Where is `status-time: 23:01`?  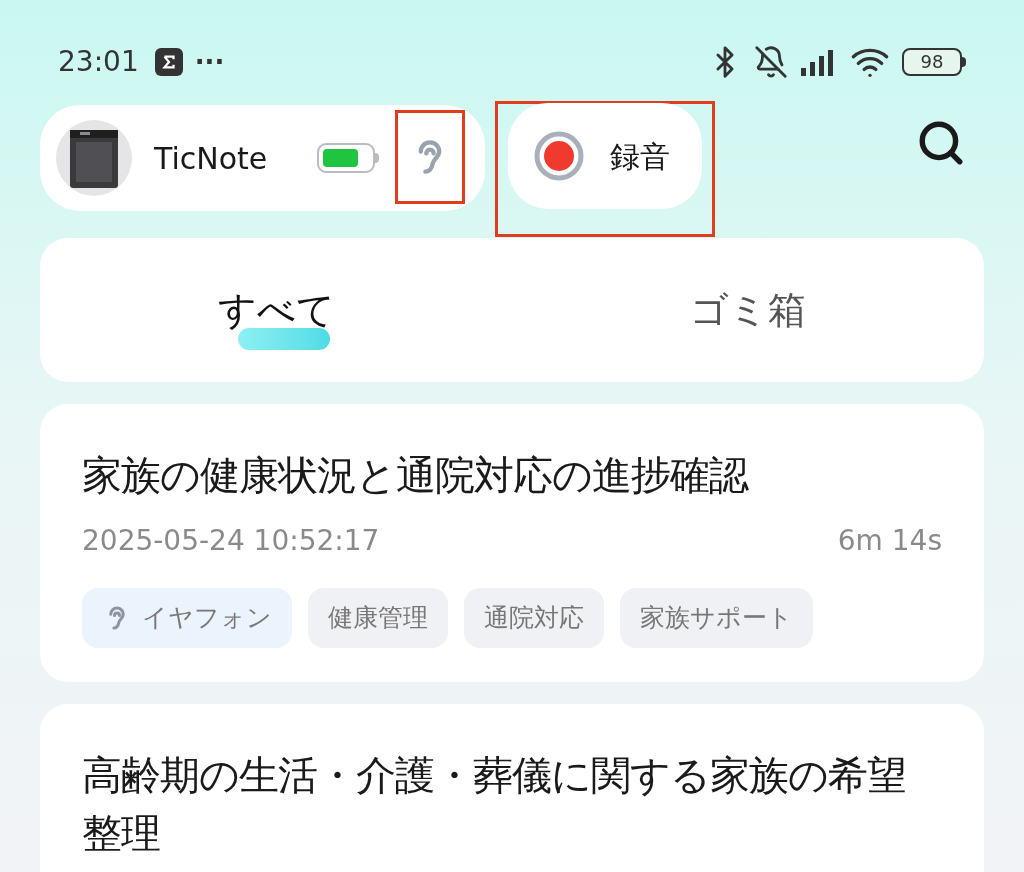
status-time: 23:01 is located at coordinates (98, 62).